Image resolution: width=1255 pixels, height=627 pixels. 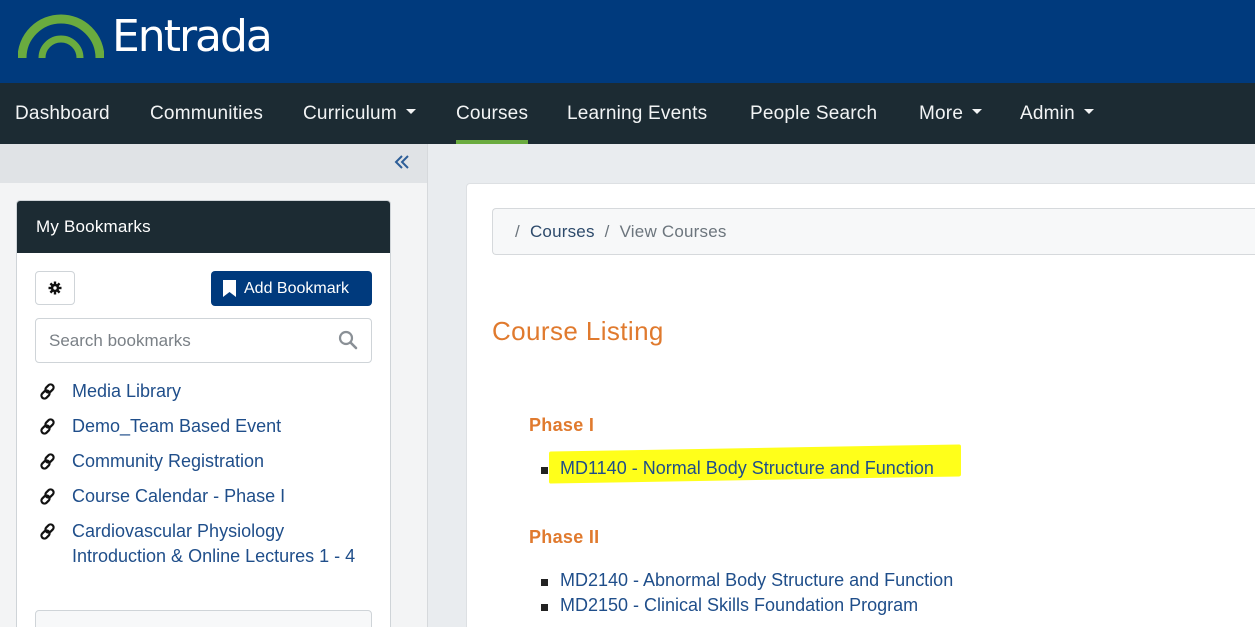 I want to click on nav-label: Dashboard, so click(x=62, y=113).